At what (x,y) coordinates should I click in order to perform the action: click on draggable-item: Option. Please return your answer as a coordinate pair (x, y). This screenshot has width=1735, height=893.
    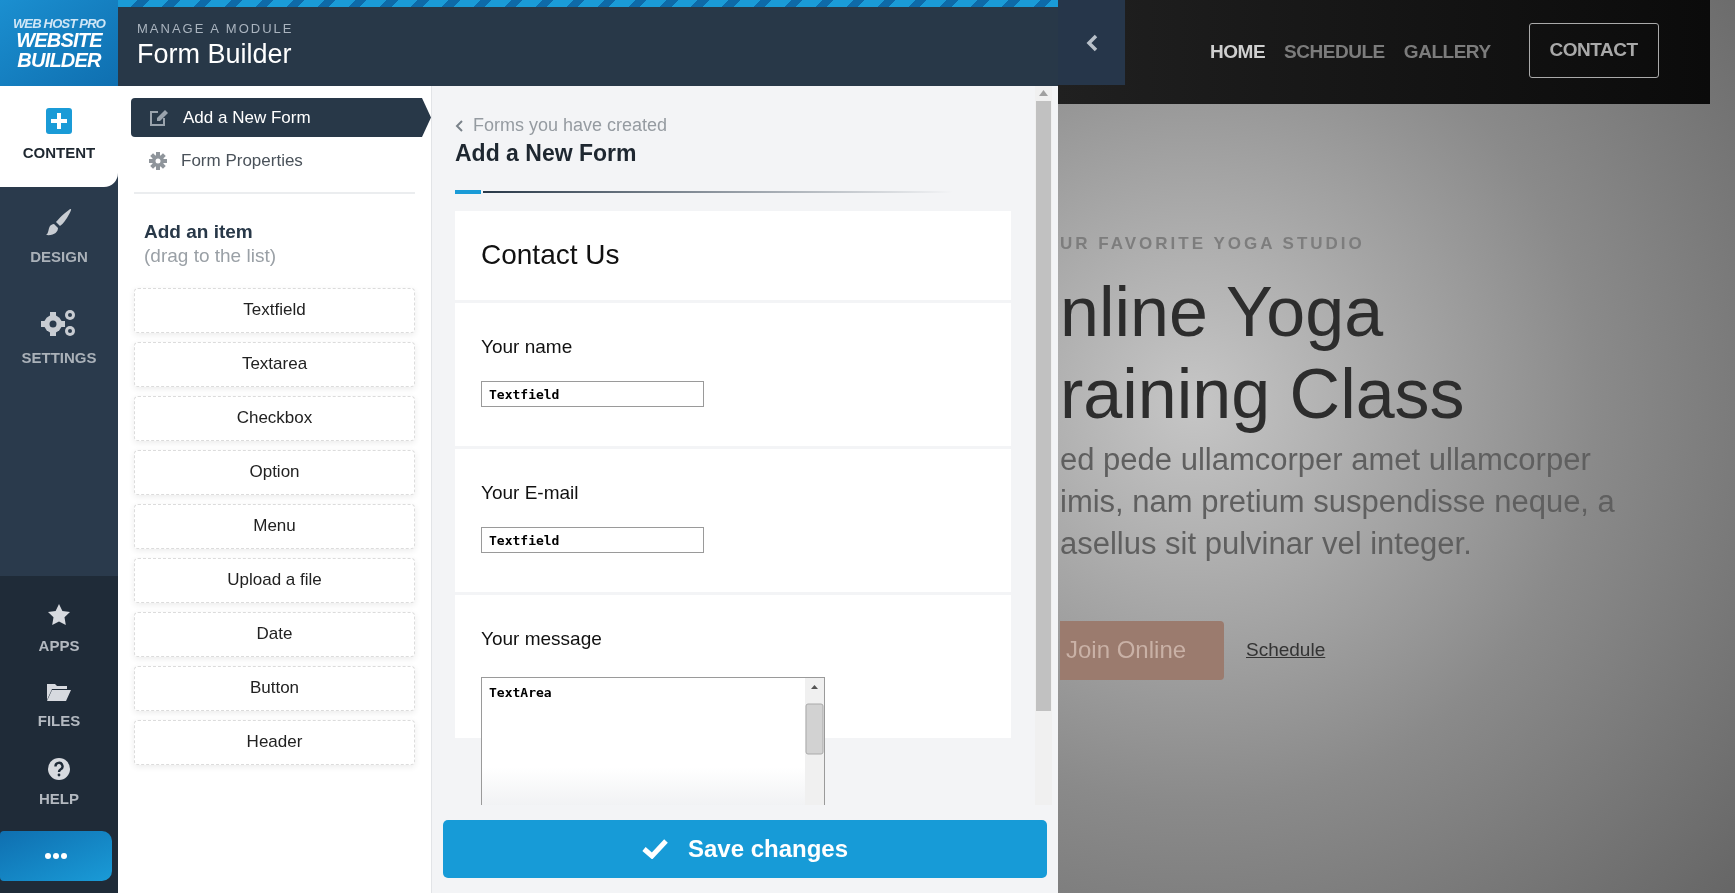
    Looking at the image, I should click on (274, 472).